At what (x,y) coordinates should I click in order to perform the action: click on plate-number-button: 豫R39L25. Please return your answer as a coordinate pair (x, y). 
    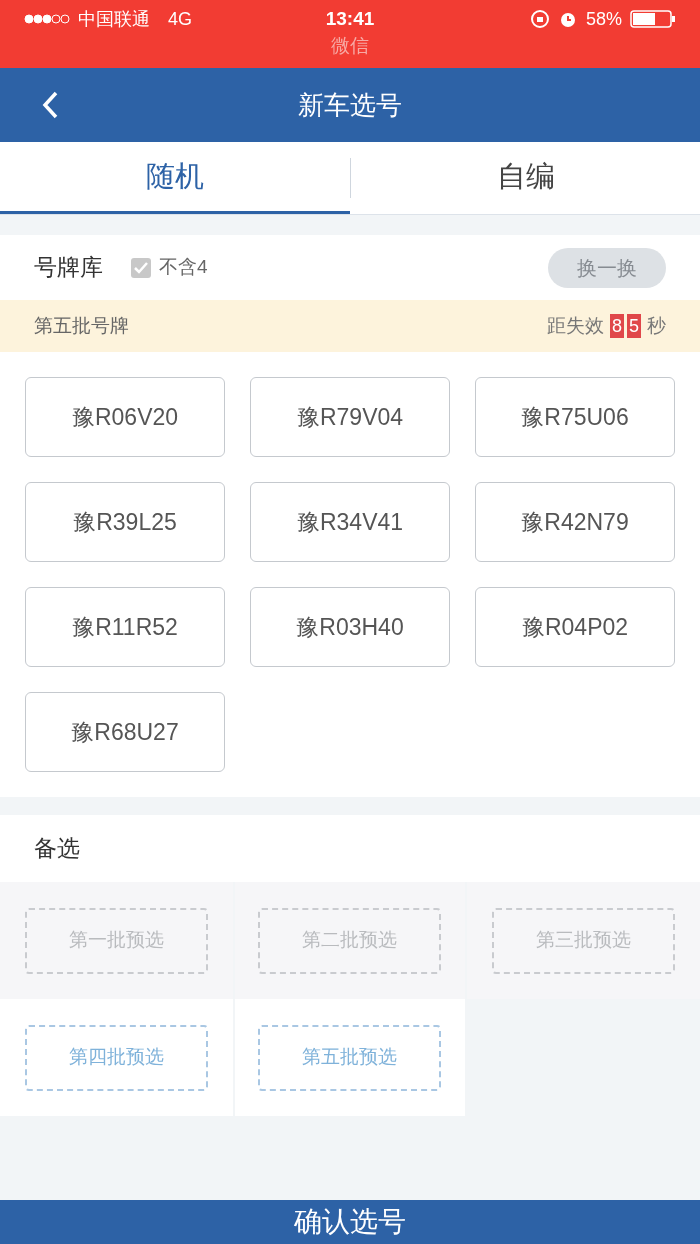
    Looking at the image, I should click on (125, 522).